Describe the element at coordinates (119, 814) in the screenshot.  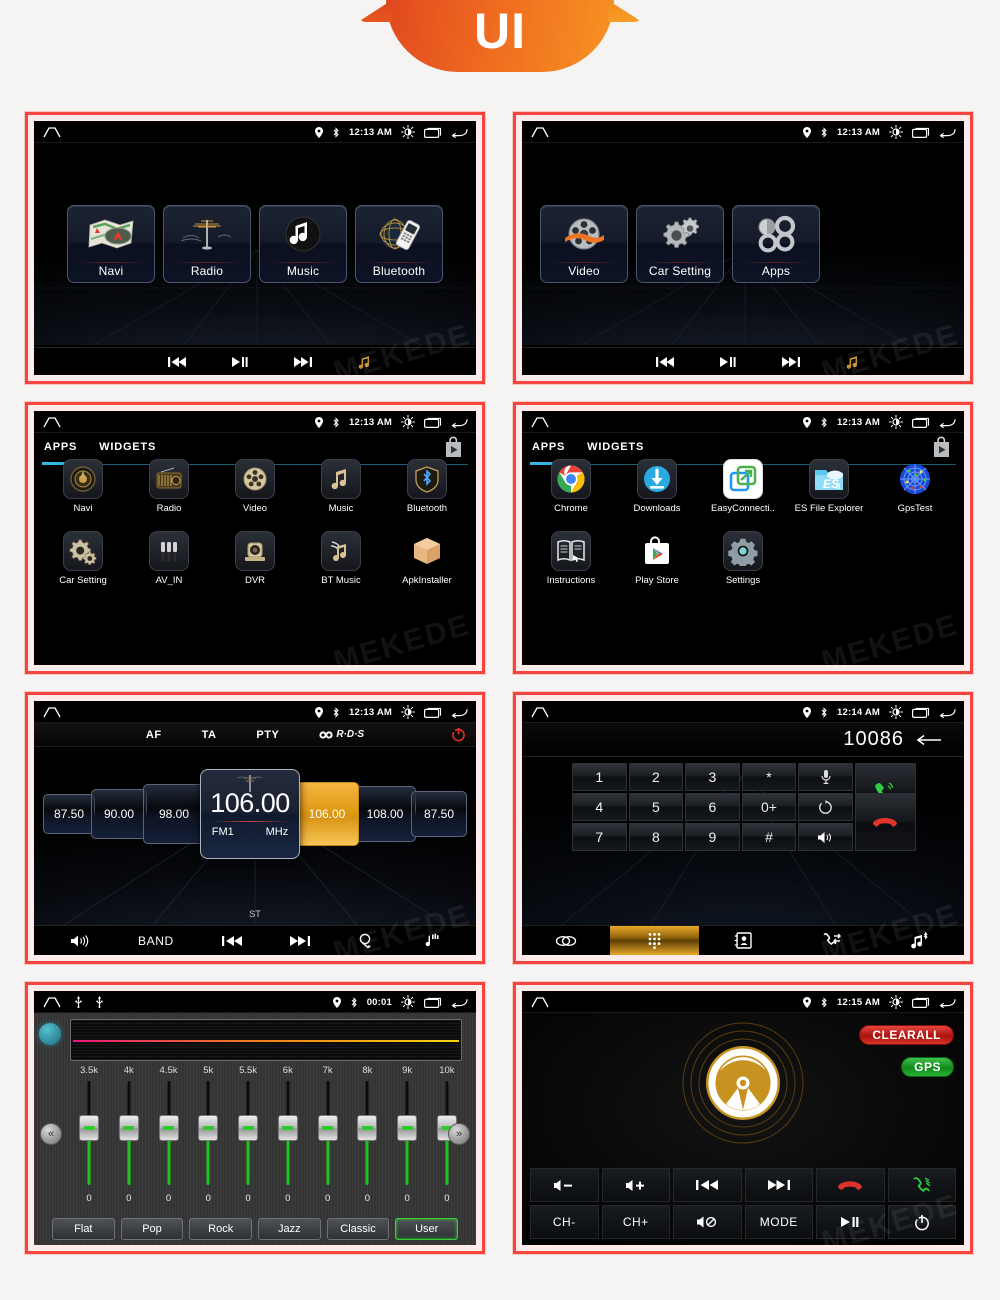
I see `preset-station: 90.00` at that location.